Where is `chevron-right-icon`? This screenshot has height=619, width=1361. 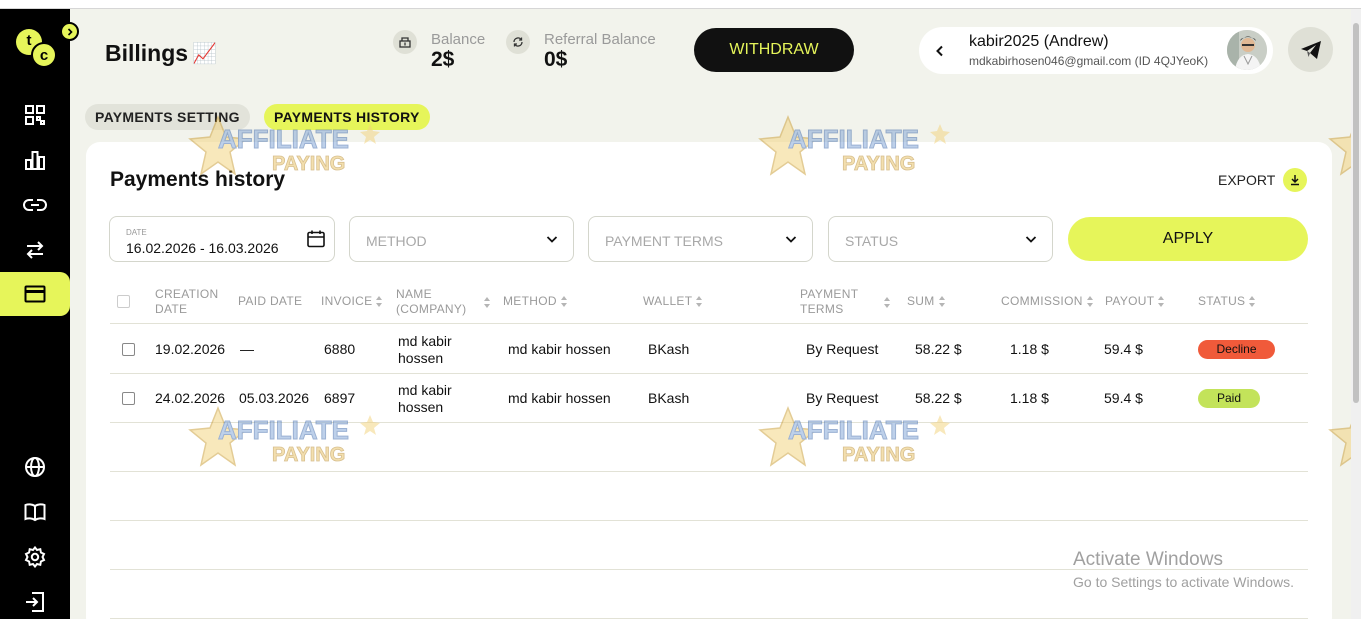
chevron-right-icon is located at coordinates (70, 31).